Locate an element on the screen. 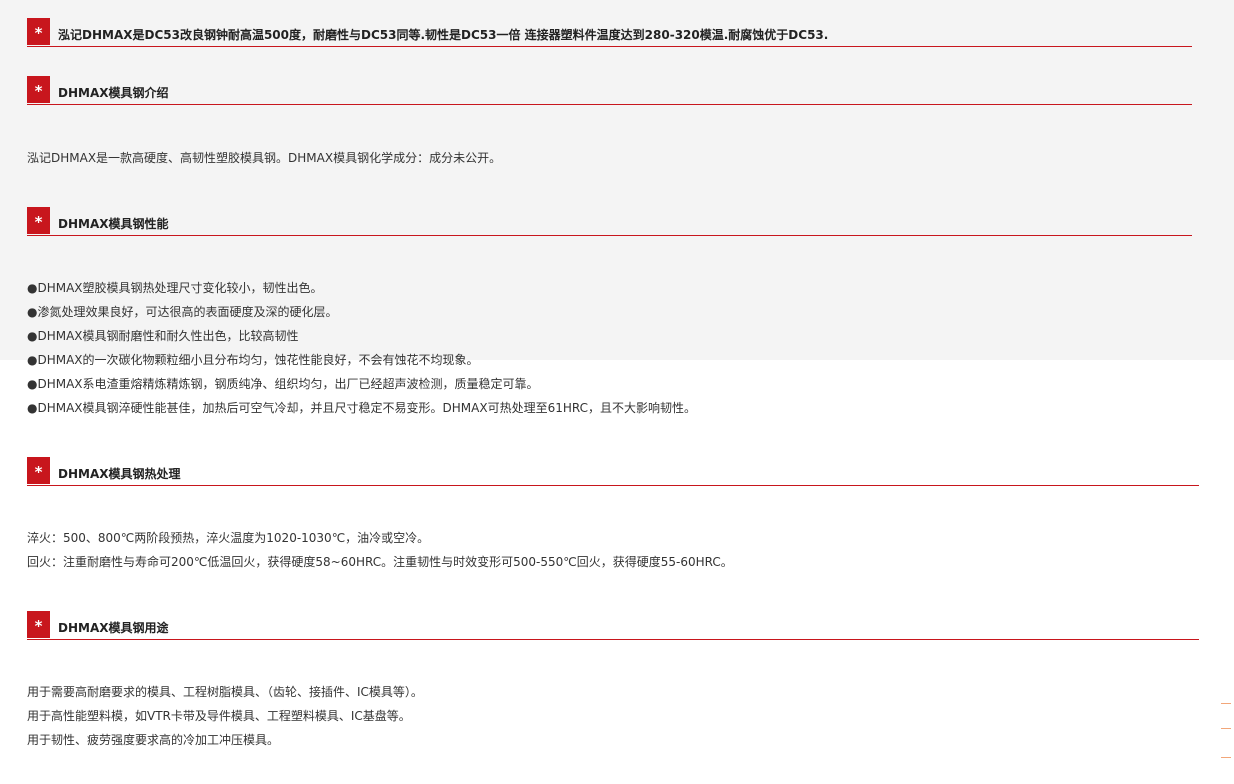  intro-header: * DHMAX模具钢介绍 is located at coordinates (609, 90).